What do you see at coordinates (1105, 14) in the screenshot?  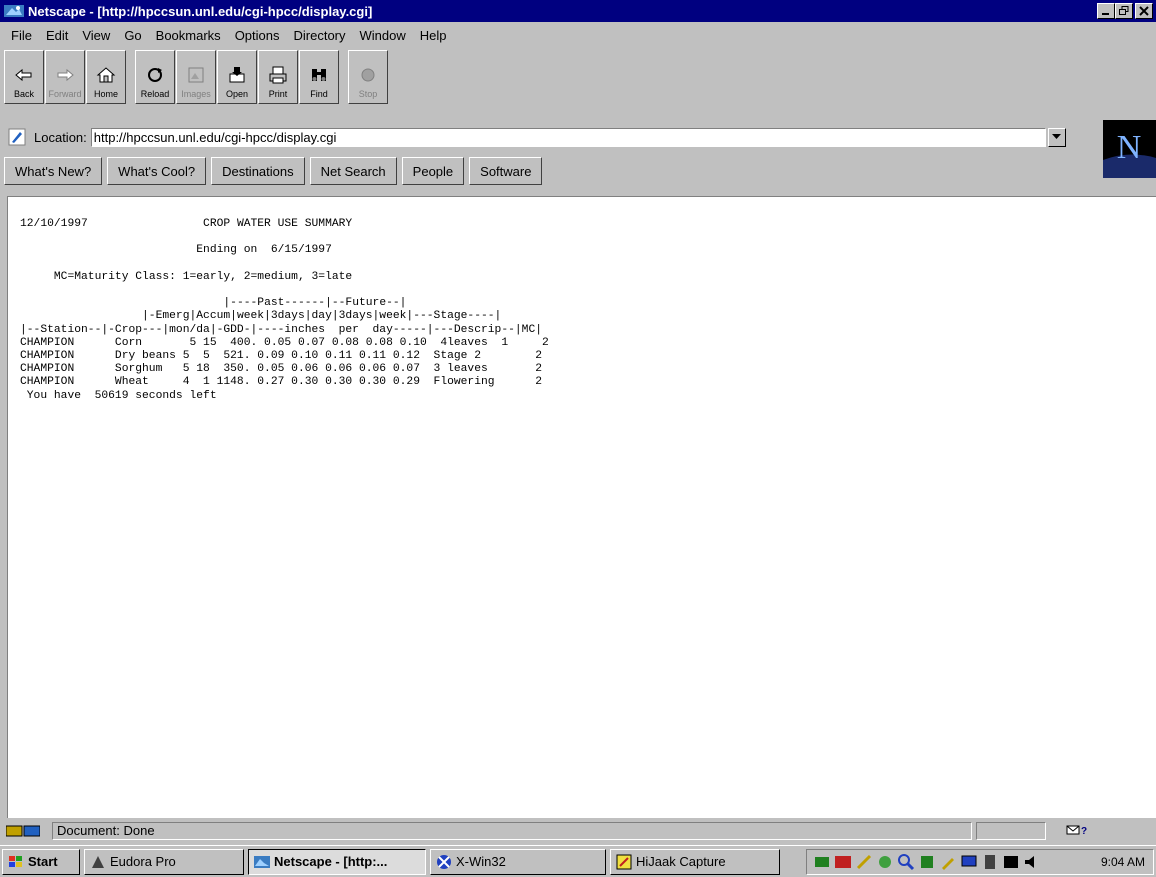 I see `minimize-icon` at bounding box center [1105, 14].